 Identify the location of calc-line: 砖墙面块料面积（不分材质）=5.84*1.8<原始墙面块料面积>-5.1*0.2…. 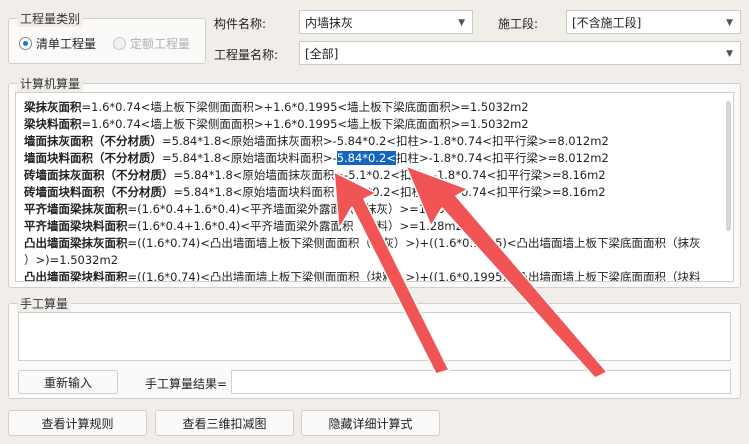
(378, 192).